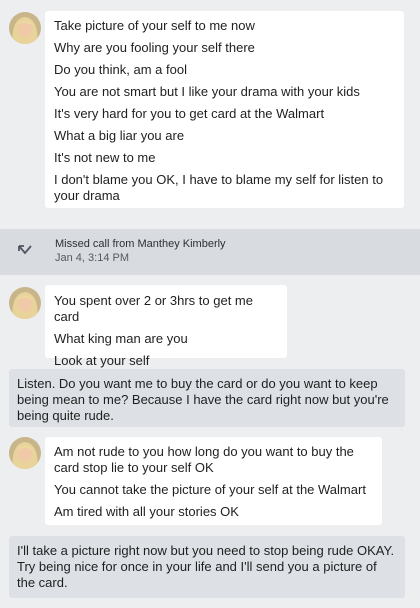 The width and height of the screenshot is (420, 608). I want to click on message-line: Look at your self, so click(102, 360).